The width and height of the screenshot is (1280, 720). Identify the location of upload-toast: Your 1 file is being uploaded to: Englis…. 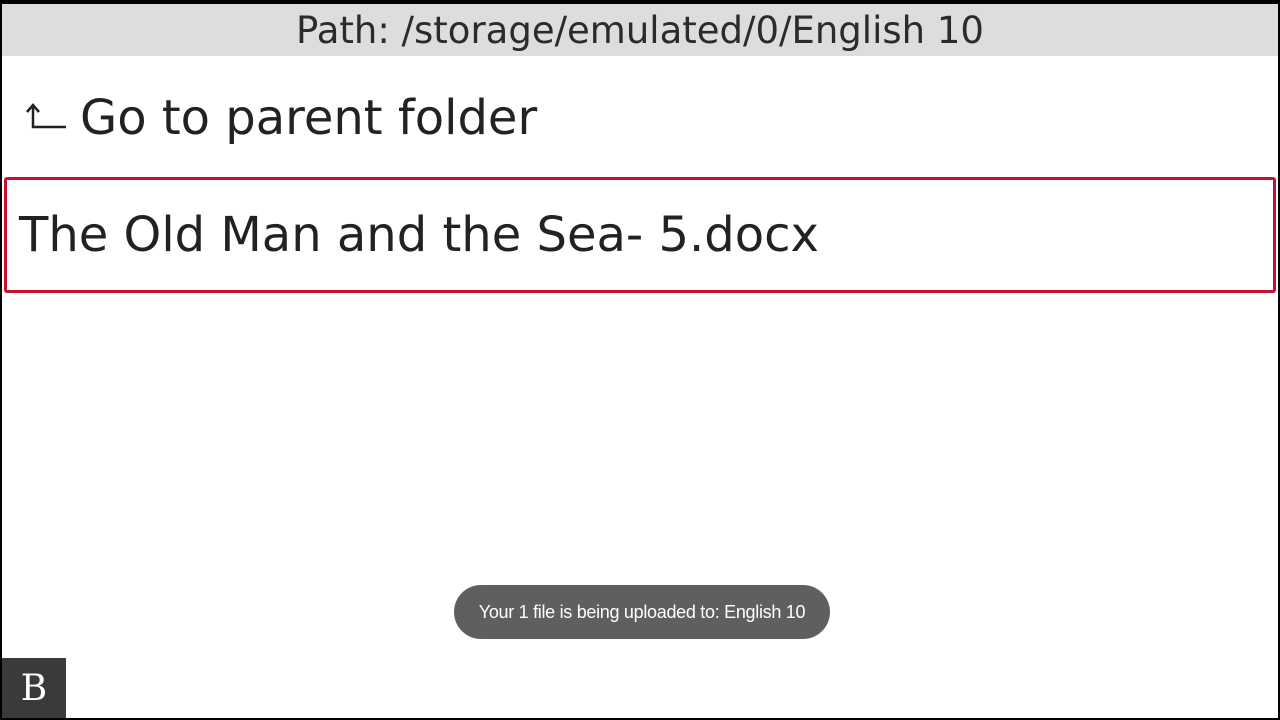
(642, 612).